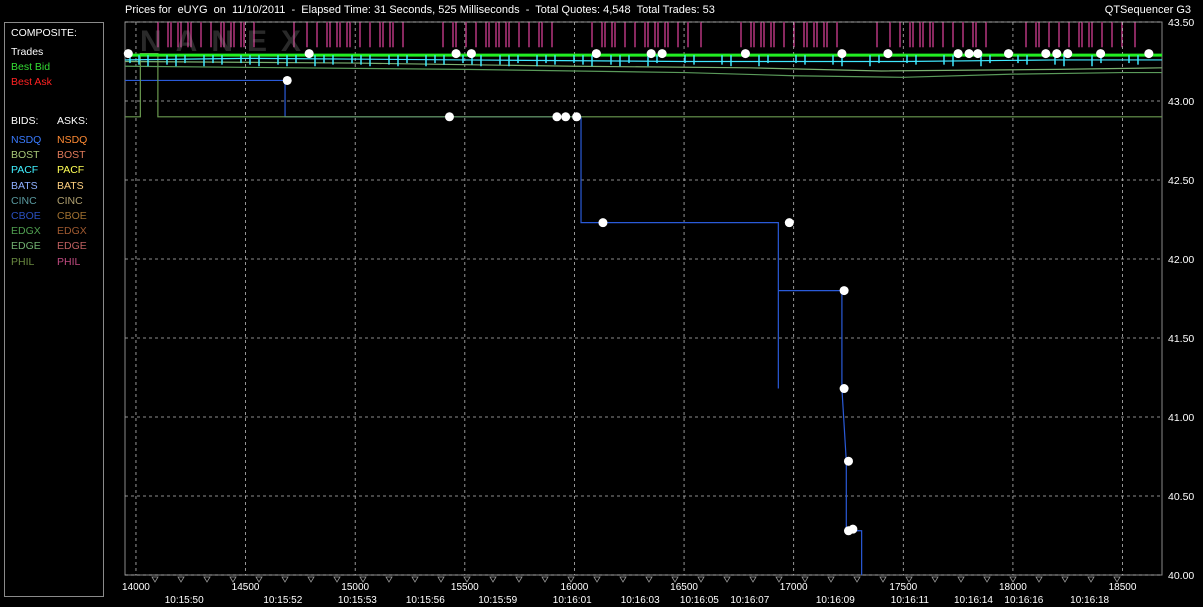  Describe the element at coordinates (25, 121) in the screenshot. I see `legend-bids-title: BIDS:` at that location.